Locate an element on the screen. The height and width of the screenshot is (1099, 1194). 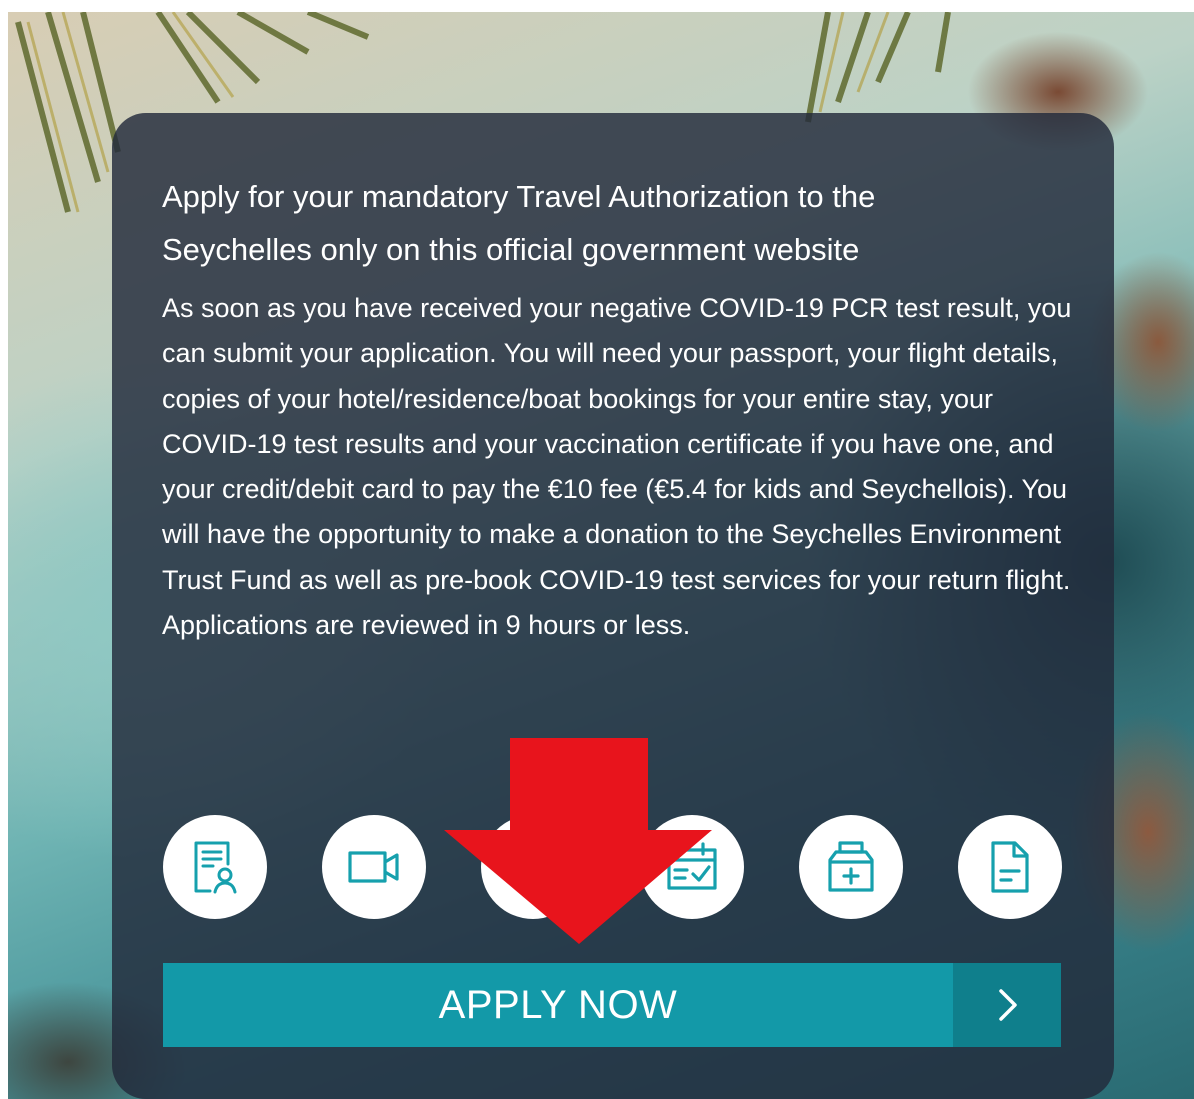
step-booking is located at coordinates (692, 867).